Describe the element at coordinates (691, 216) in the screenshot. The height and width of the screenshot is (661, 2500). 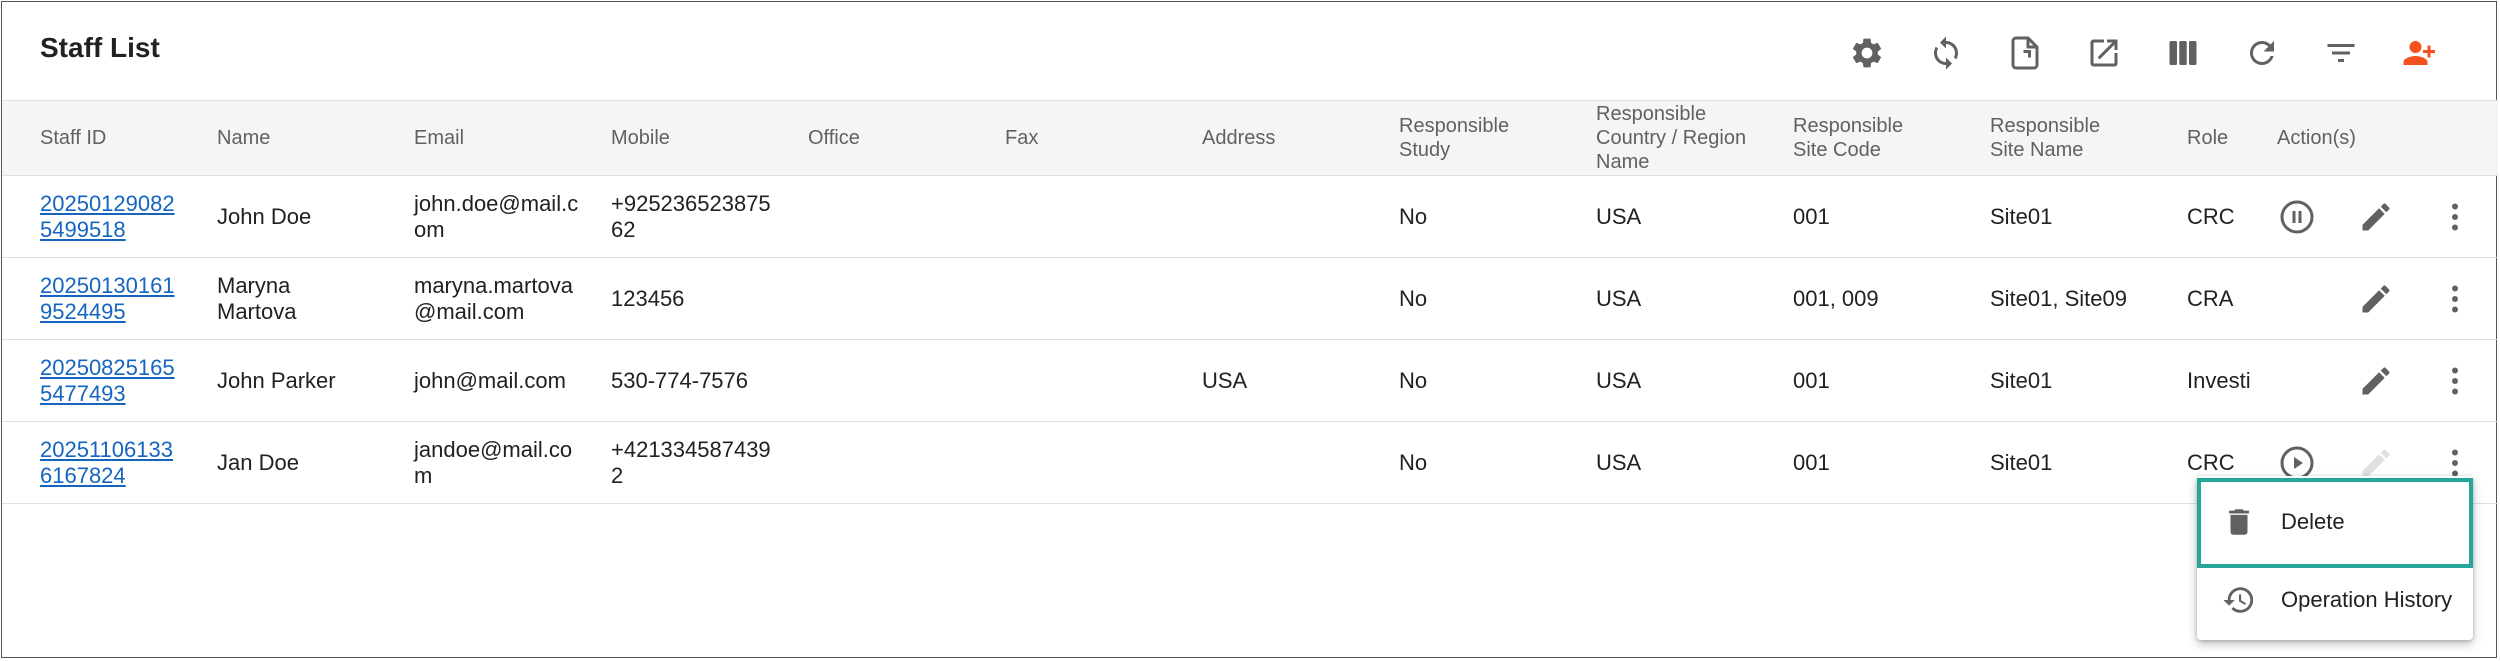
I see `staff-mobile: +92523652387562` at that location.